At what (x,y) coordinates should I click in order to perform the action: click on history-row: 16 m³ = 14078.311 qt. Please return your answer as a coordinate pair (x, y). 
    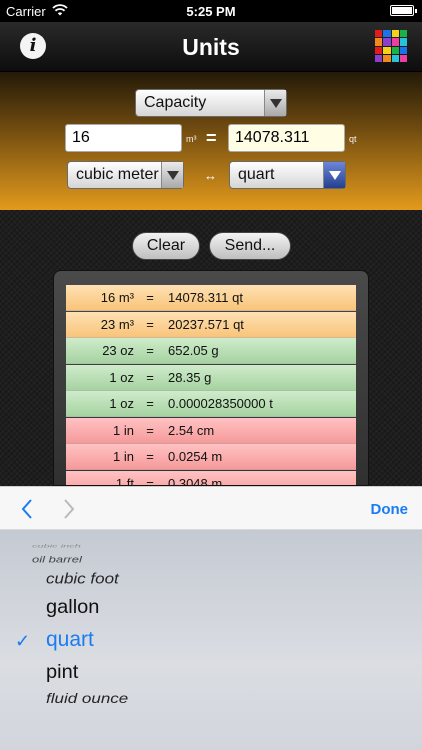
    Looking at the image, I should click on (211, 298).